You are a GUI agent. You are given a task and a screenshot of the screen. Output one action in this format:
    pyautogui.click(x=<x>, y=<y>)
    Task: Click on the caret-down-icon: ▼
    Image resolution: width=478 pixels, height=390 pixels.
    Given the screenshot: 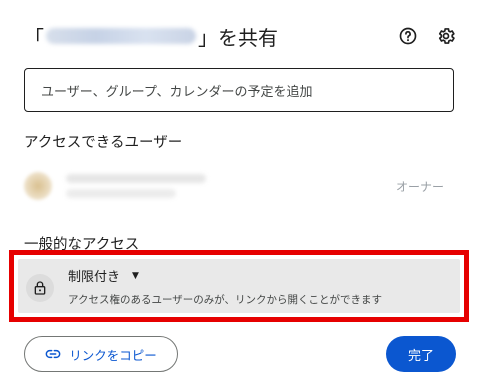 What is the action you would take?
    pyautogui.click(x=135, y=275)
    